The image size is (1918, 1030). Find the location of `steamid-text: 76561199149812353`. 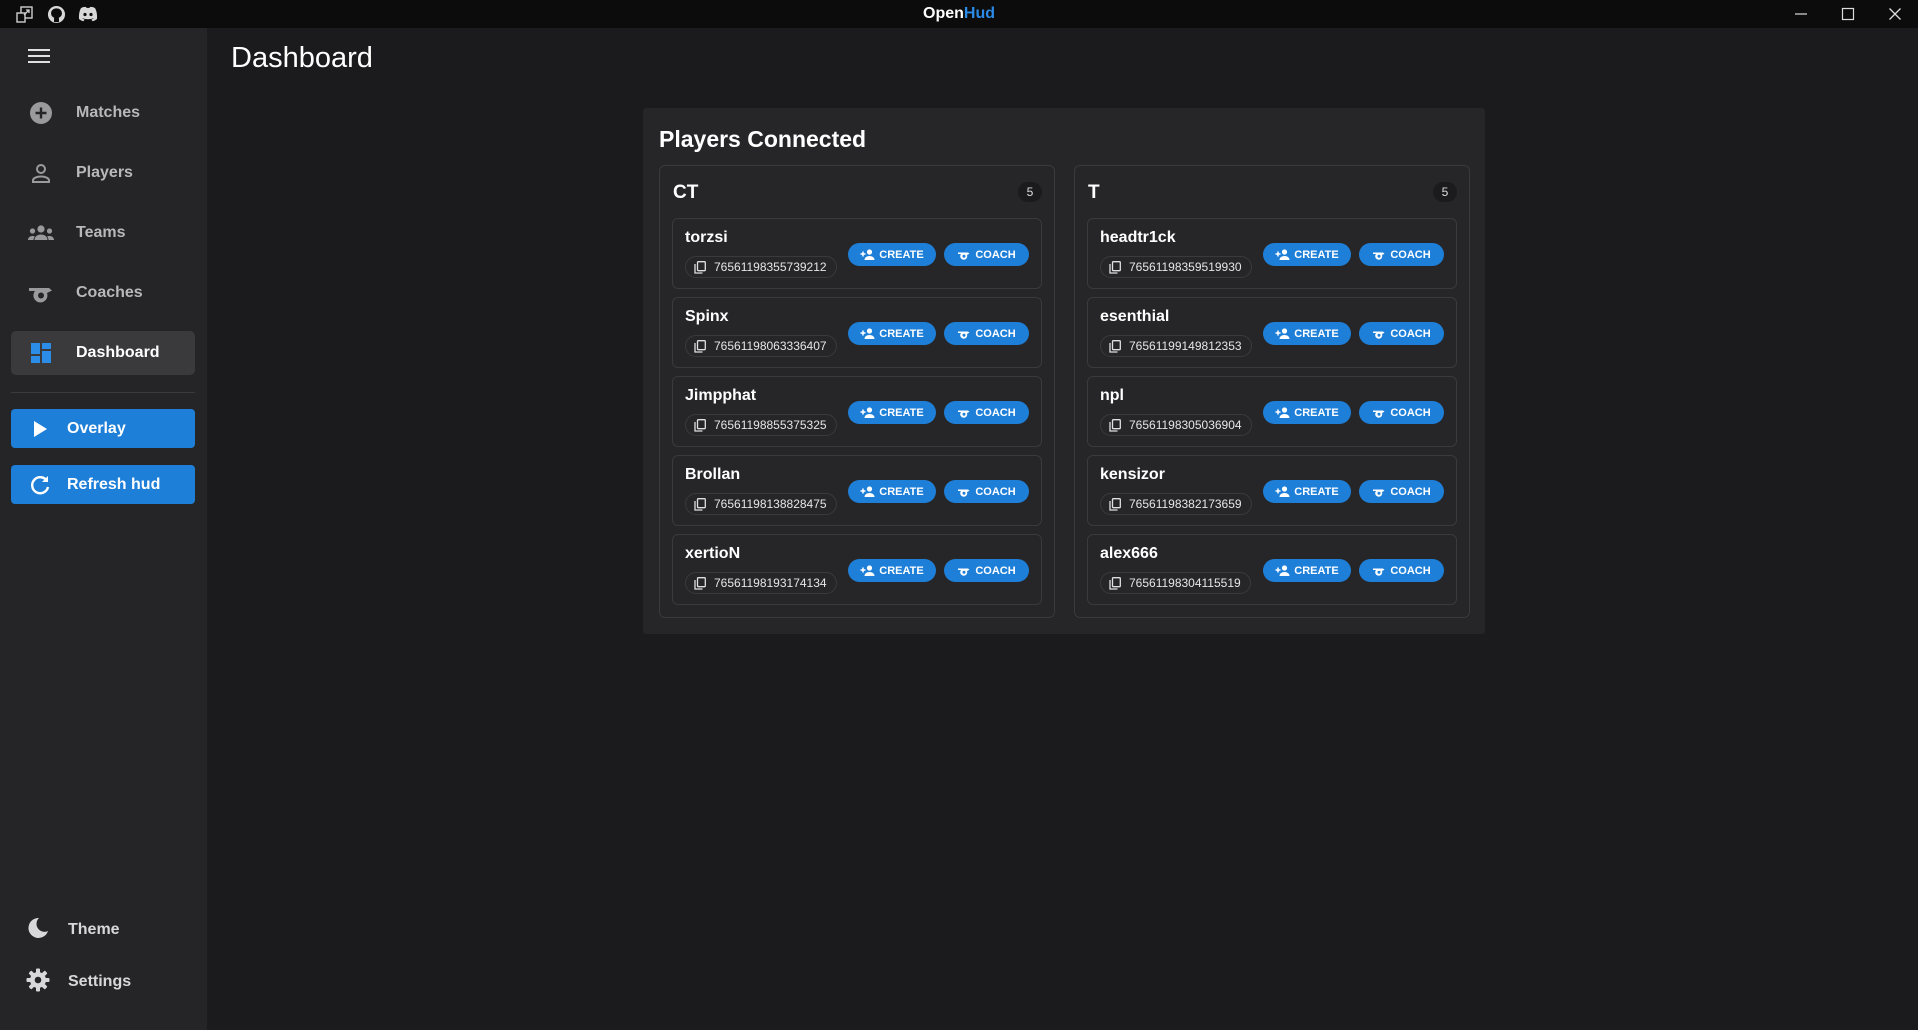

steamid-text: 76561199149812353 is located at coordinates (1185, 346).